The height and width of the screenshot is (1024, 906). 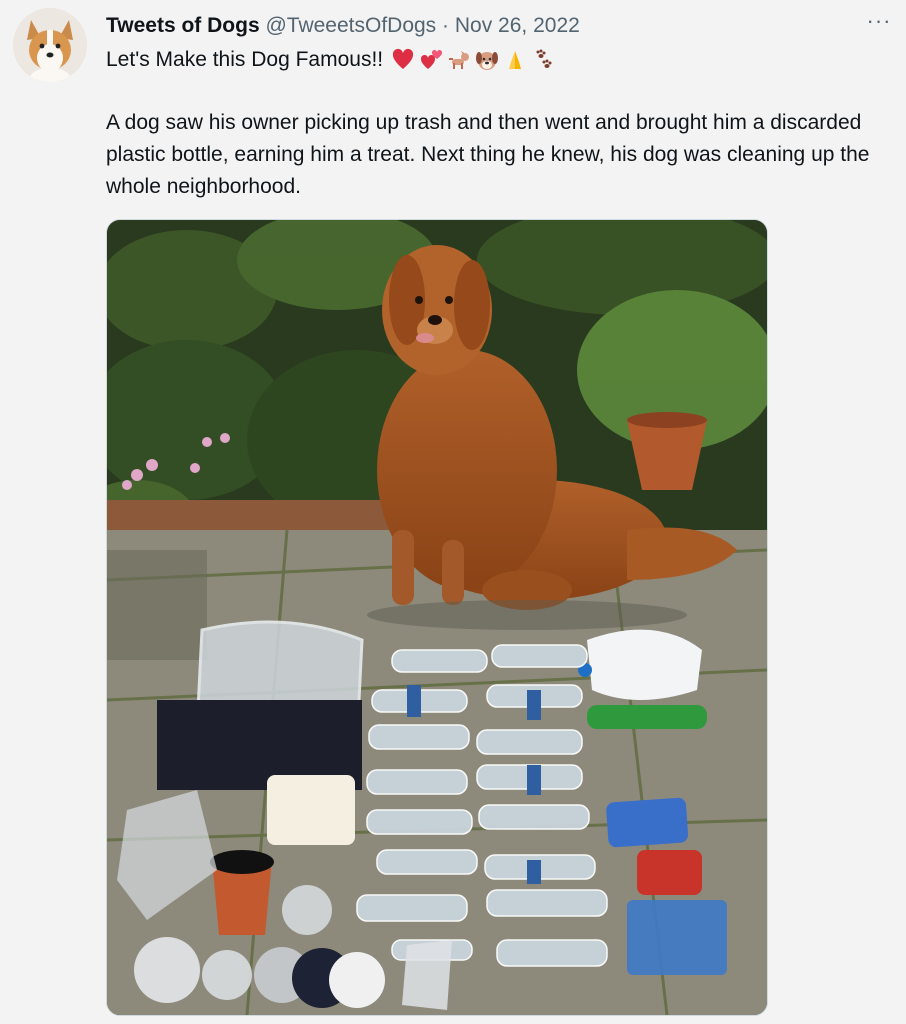 I want to click on tweet-tagline: Let's Make this Dog Famous!!, so click(x=330, y=60).